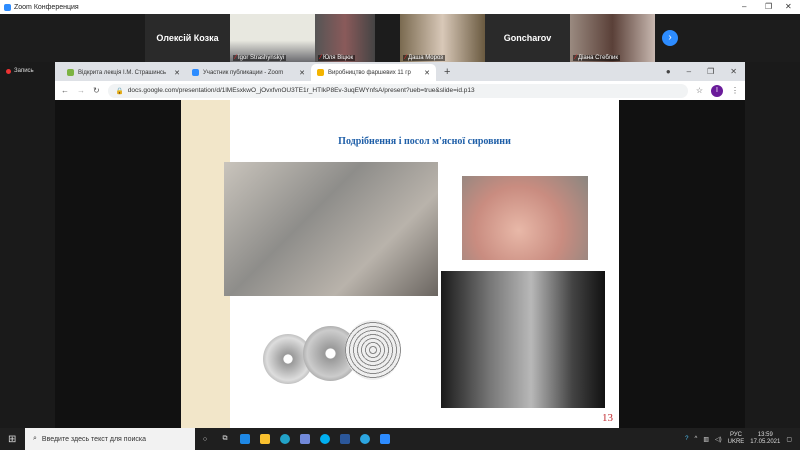  What do you see at coordinates (65, 90) in the screenshot?
I see `back-icon: ←` at bounding box center [65, 90].